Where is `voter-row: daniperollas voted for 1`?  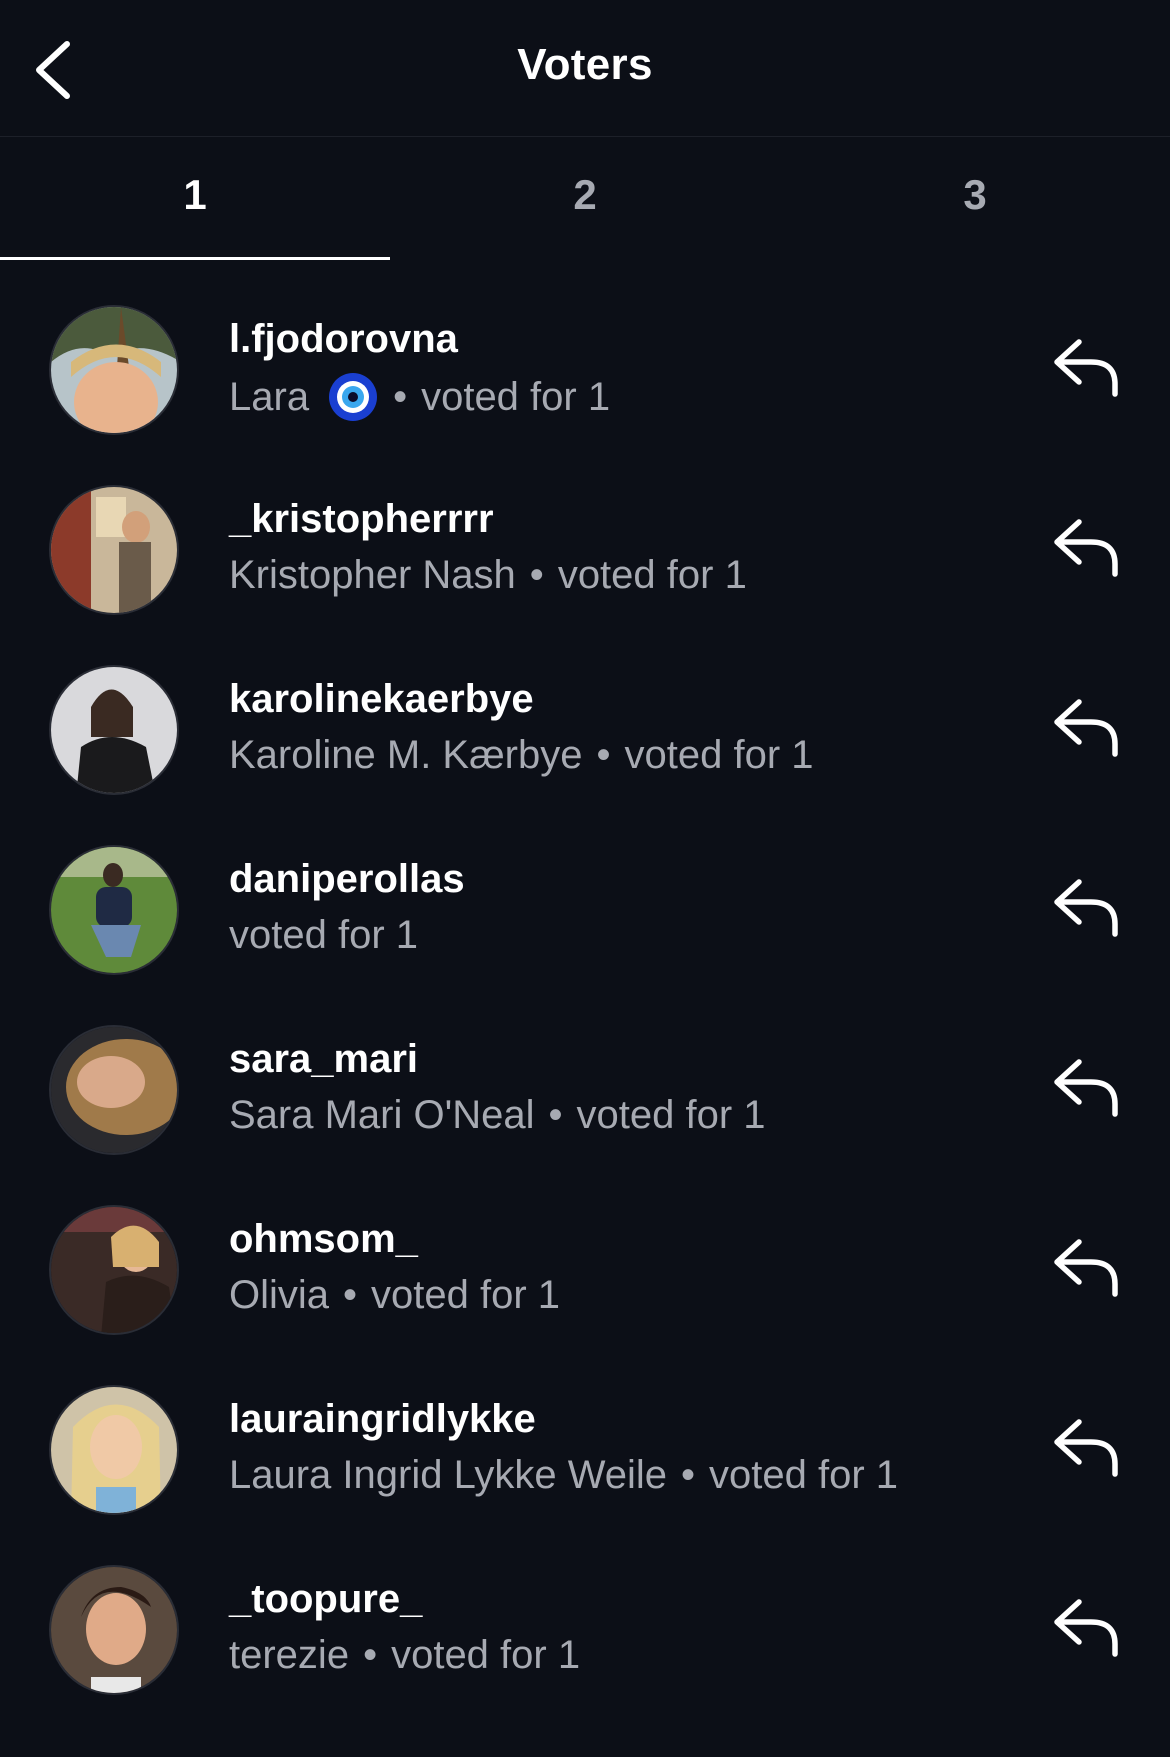 voter-row: daniperollas voted for 1 is located at coordinates (585, 911).